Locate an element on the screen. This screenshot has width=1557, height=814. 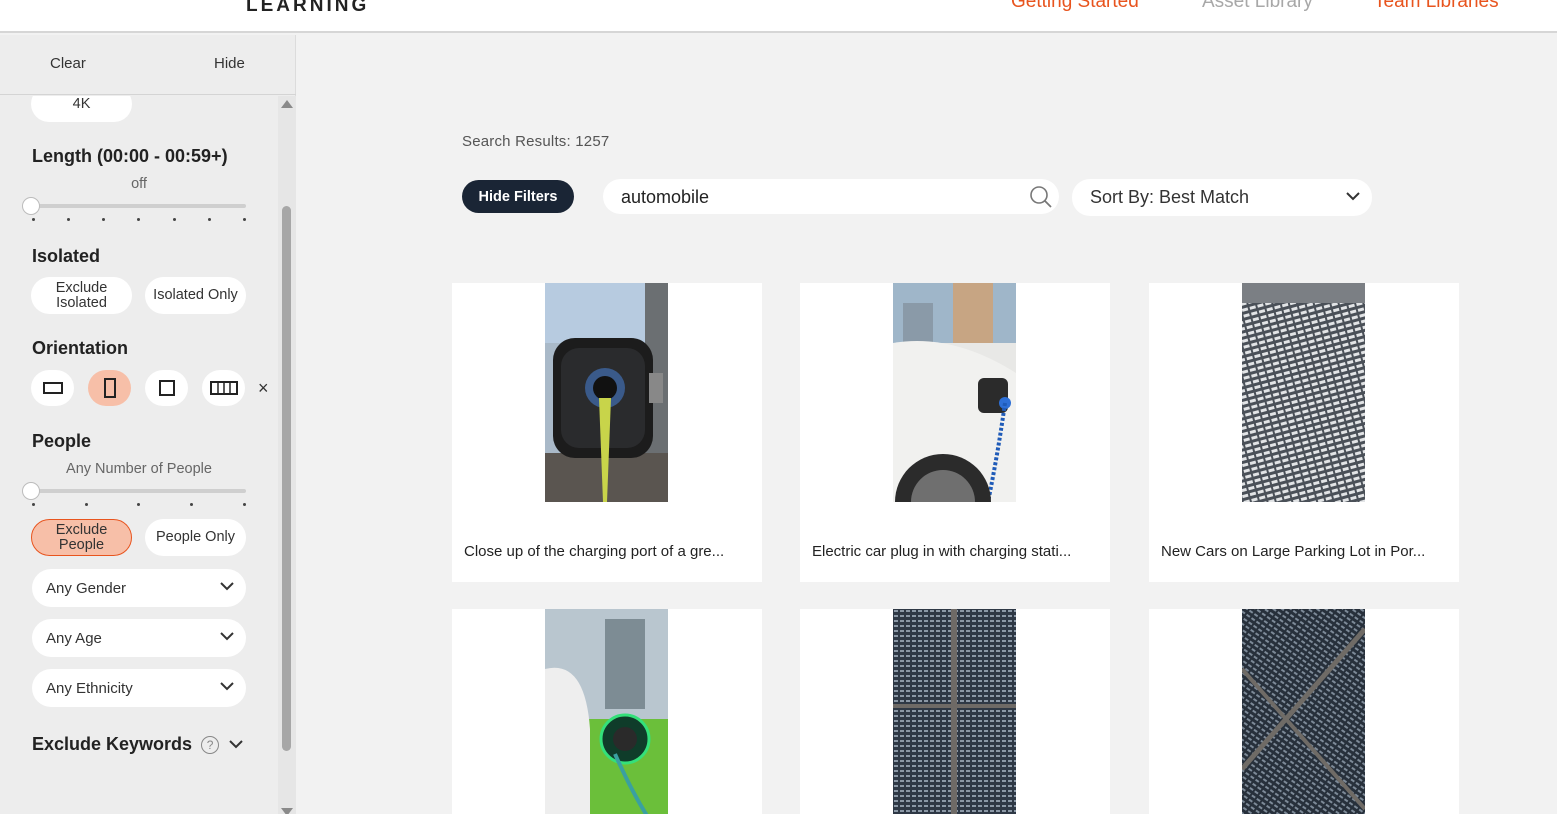
landscape-icon is located at coordinates (52, 388).